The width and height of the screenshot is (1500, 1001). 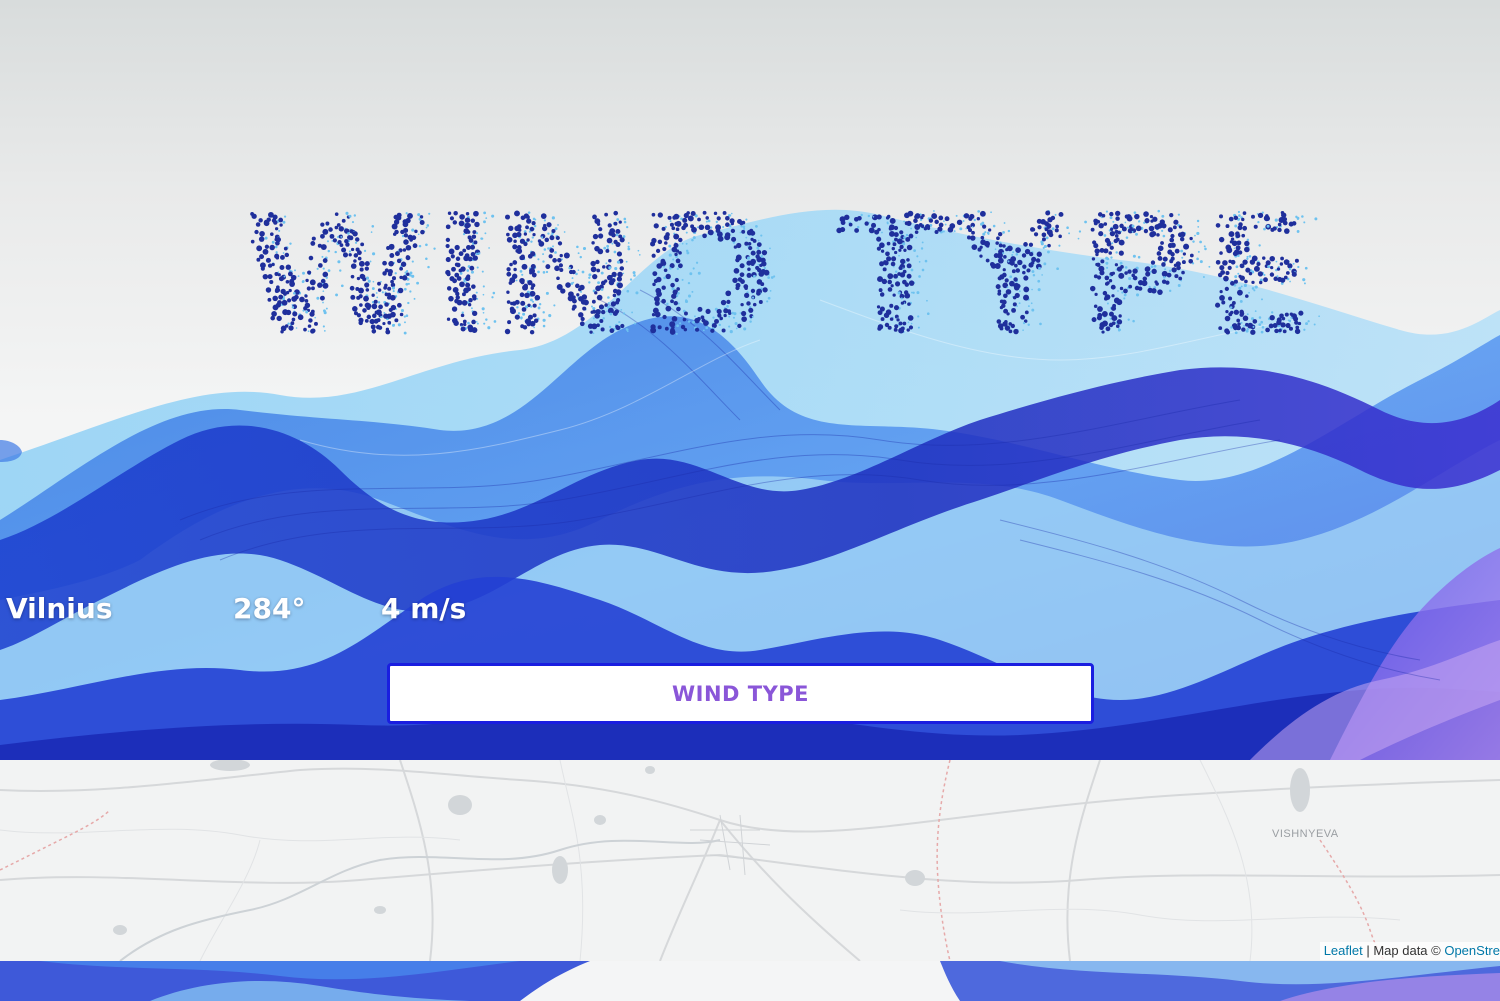 I want to click on wind-type-button: WIND TYPE, so click(x=740, y=693).